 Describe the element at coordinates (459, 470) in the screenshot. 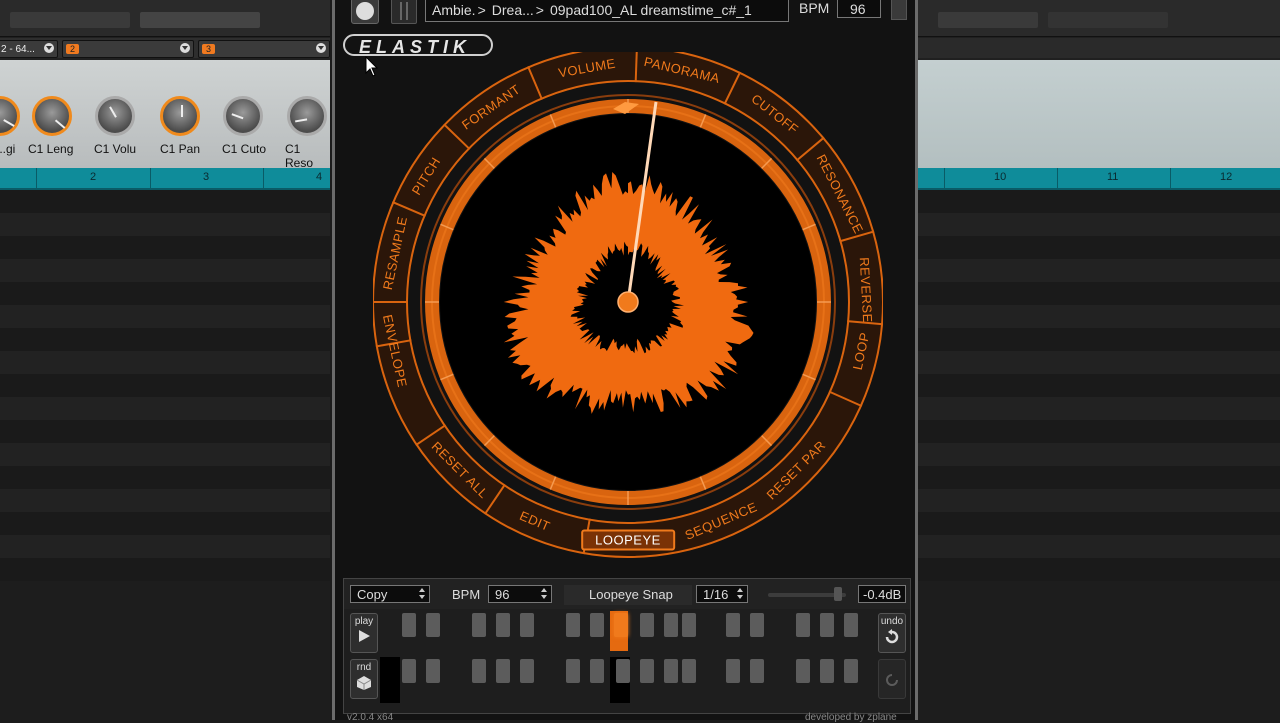

I see `reset-all-button: RESET ALL` at that location.